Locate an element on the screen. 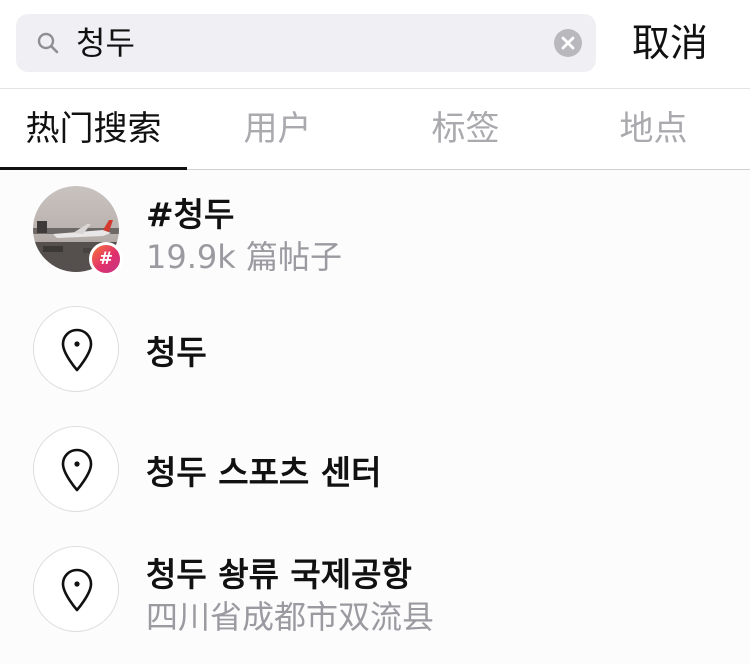 Image resolution: width=750 pixels, height=664 pixels. tab-users: 用户 is located at coordinates (277, 129).